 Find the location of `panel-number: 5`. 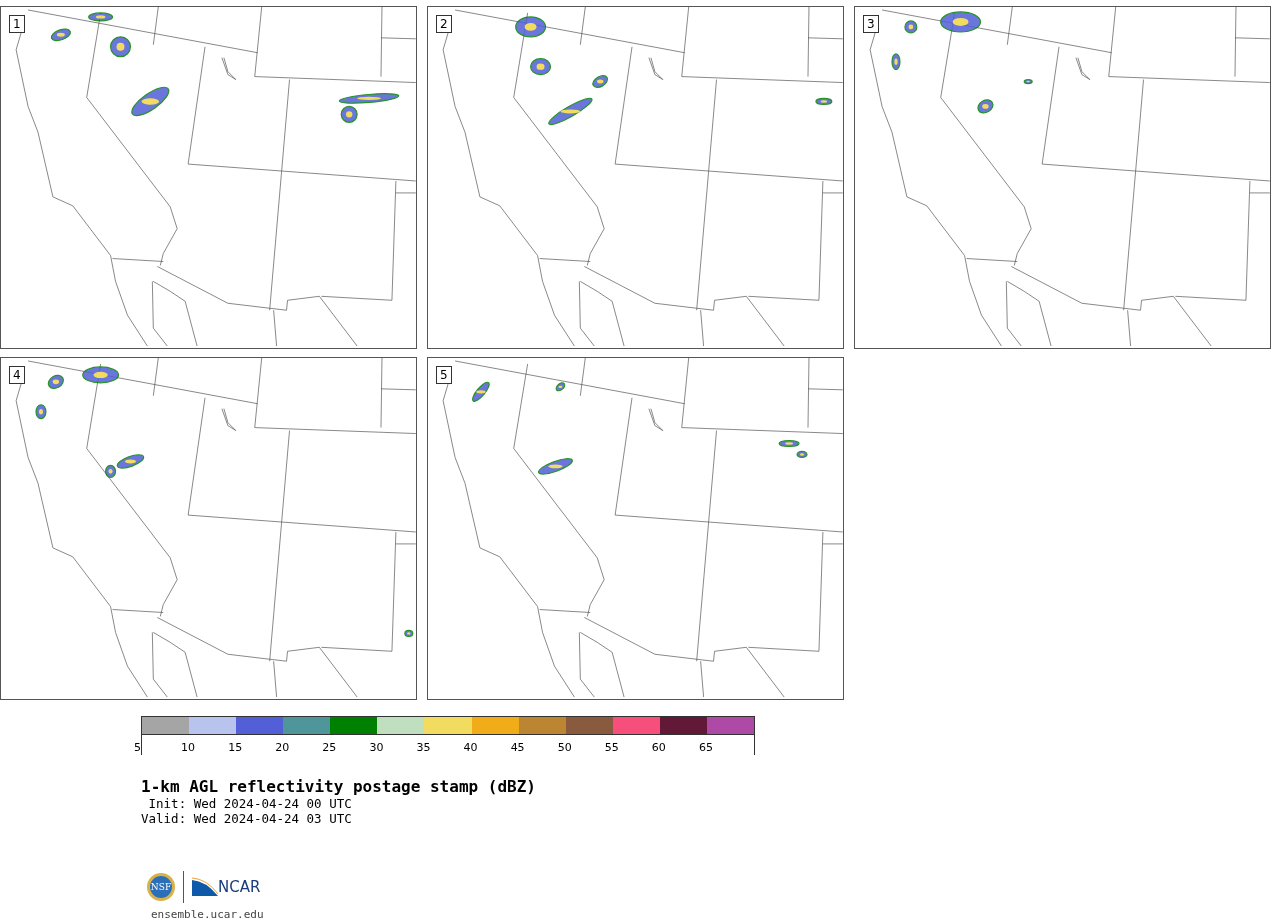

panel-number: 5 is located at coordinates (444, 375).